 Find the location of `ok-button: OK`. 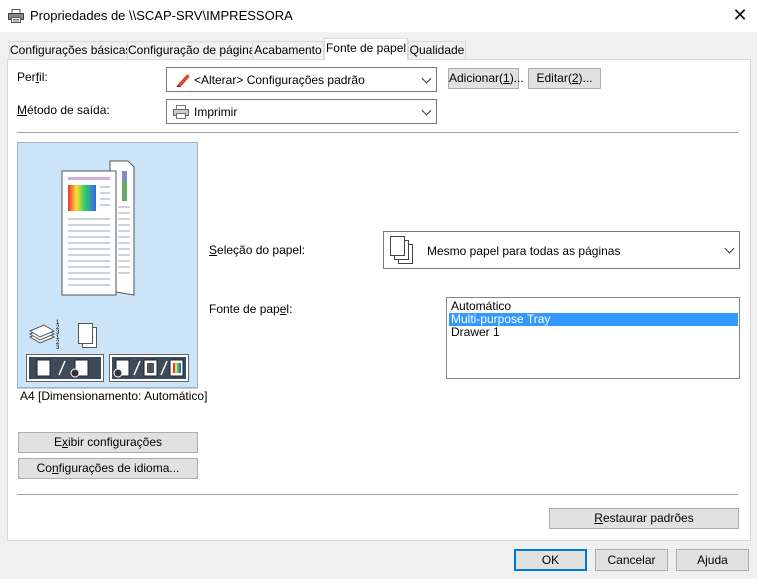

ok-button: OK is located at coordinates (550, 560).